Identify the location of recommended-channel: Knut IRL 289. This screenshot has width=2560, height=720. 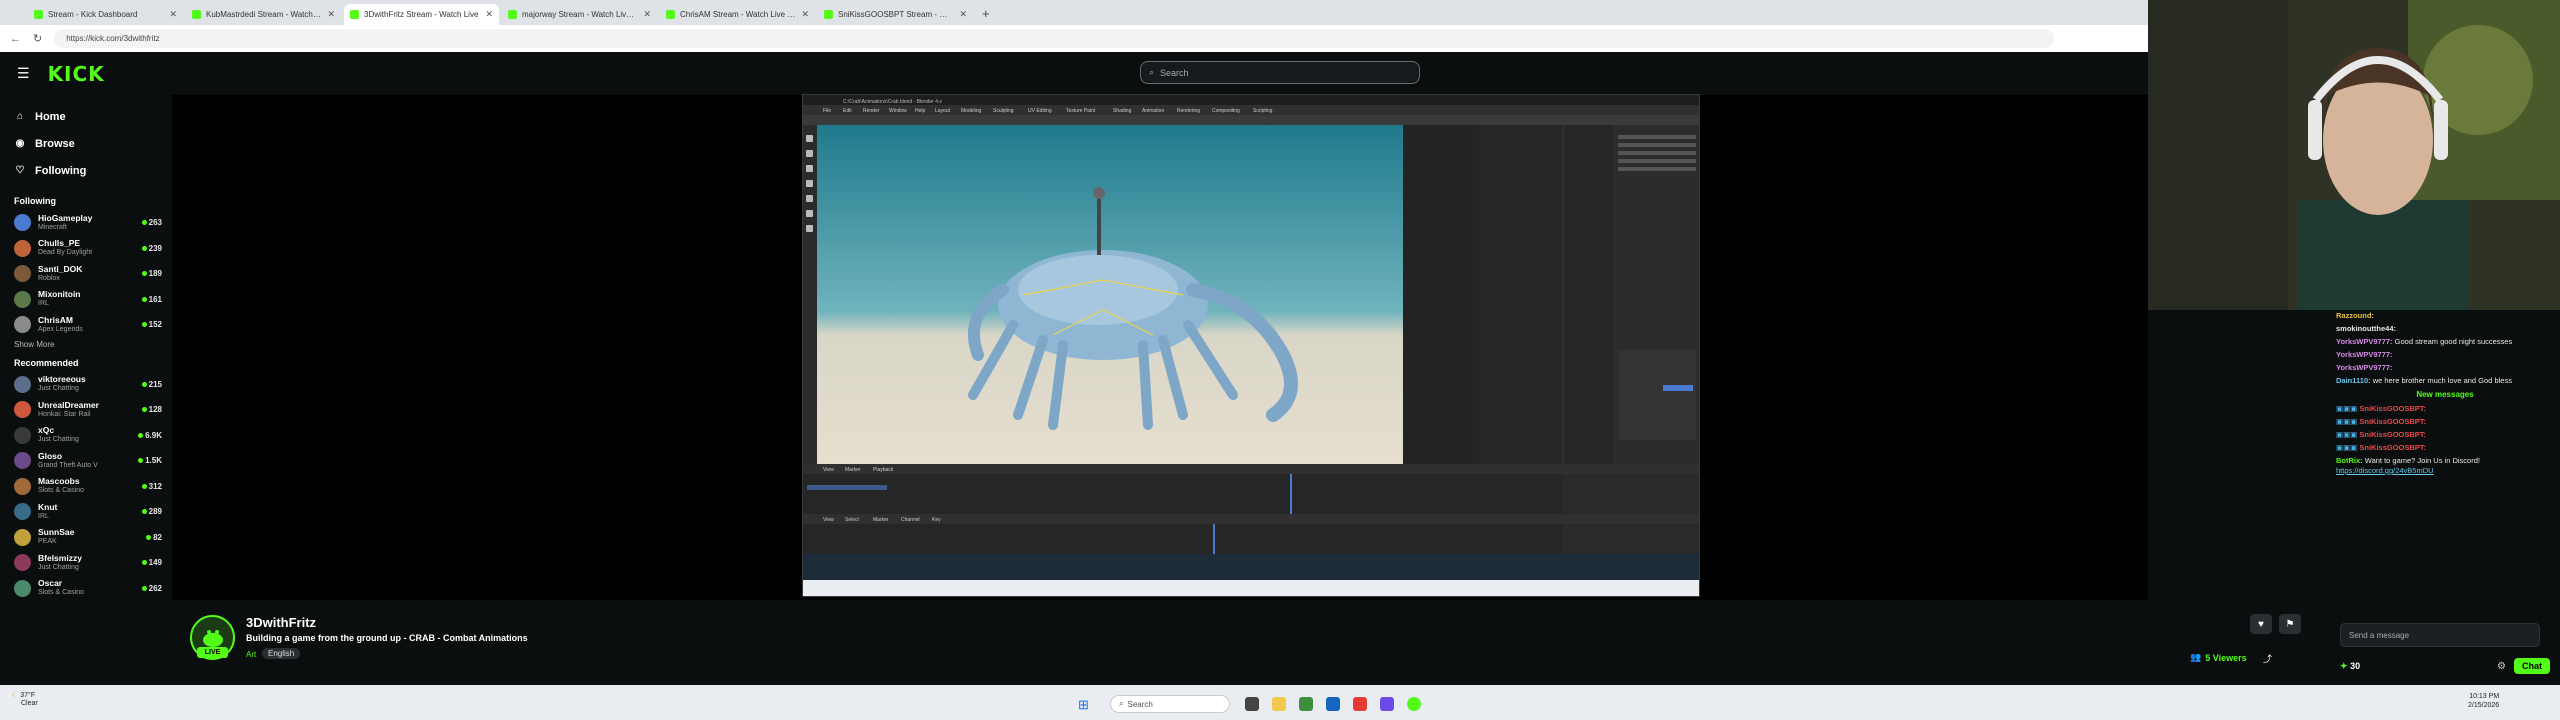
(86, 512).